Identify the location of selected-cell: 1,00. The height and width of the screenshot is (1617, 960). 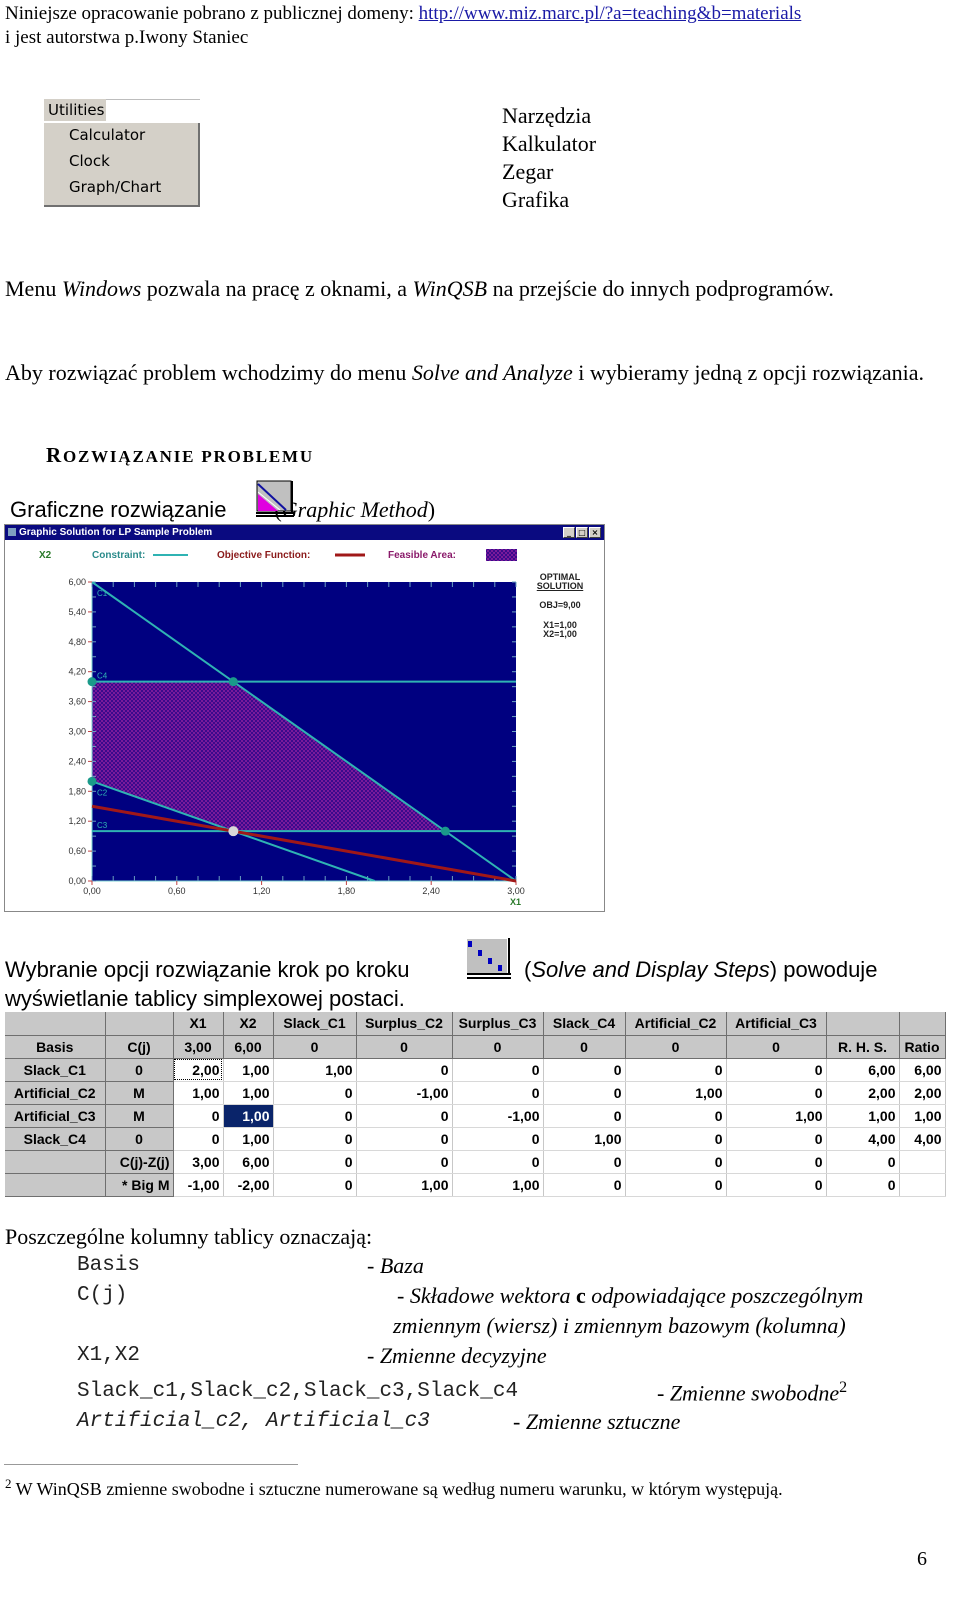
(248, 1116).